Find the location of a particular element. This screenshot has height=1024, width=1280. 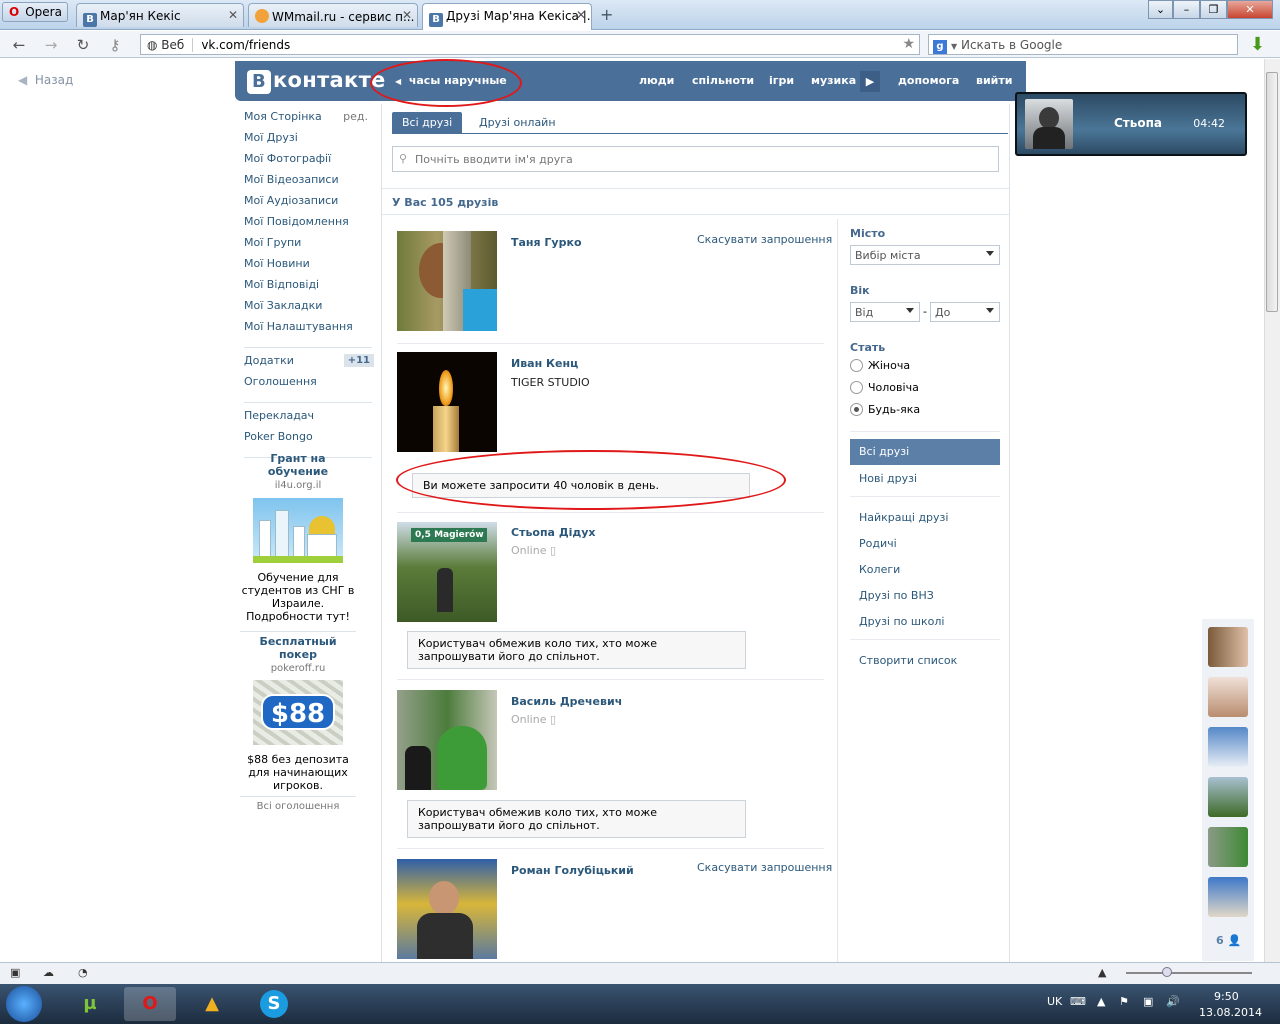

menu-my-groups: Мої Групи is located at coordinates (309, 246).